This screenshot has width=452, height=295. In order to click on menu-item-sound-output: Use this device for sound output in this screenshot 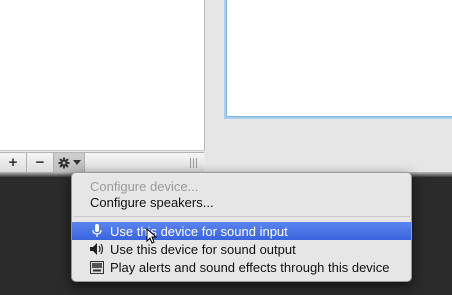, I will do `click(241, 249)`.